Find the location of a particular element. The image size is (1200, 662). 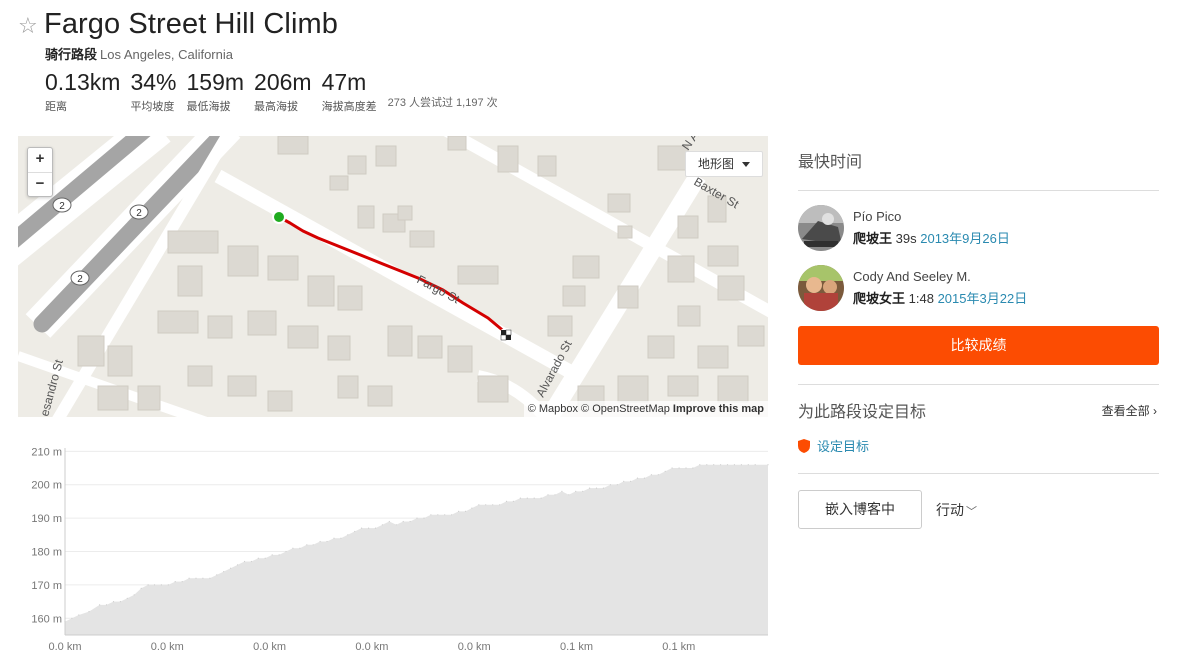

divider is located at coordinates (978, 473).